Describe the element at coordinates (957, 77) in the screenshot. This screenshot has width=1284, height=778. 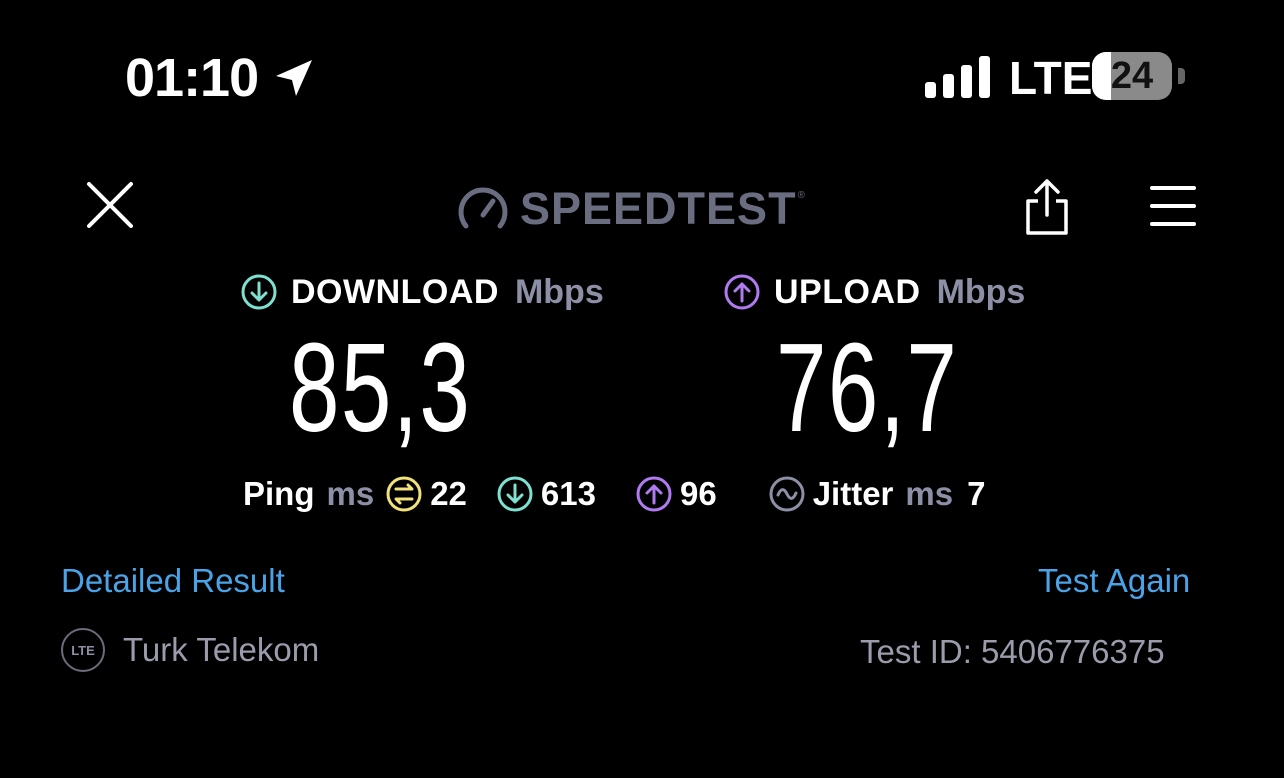
I see `signal-icon` at that location.